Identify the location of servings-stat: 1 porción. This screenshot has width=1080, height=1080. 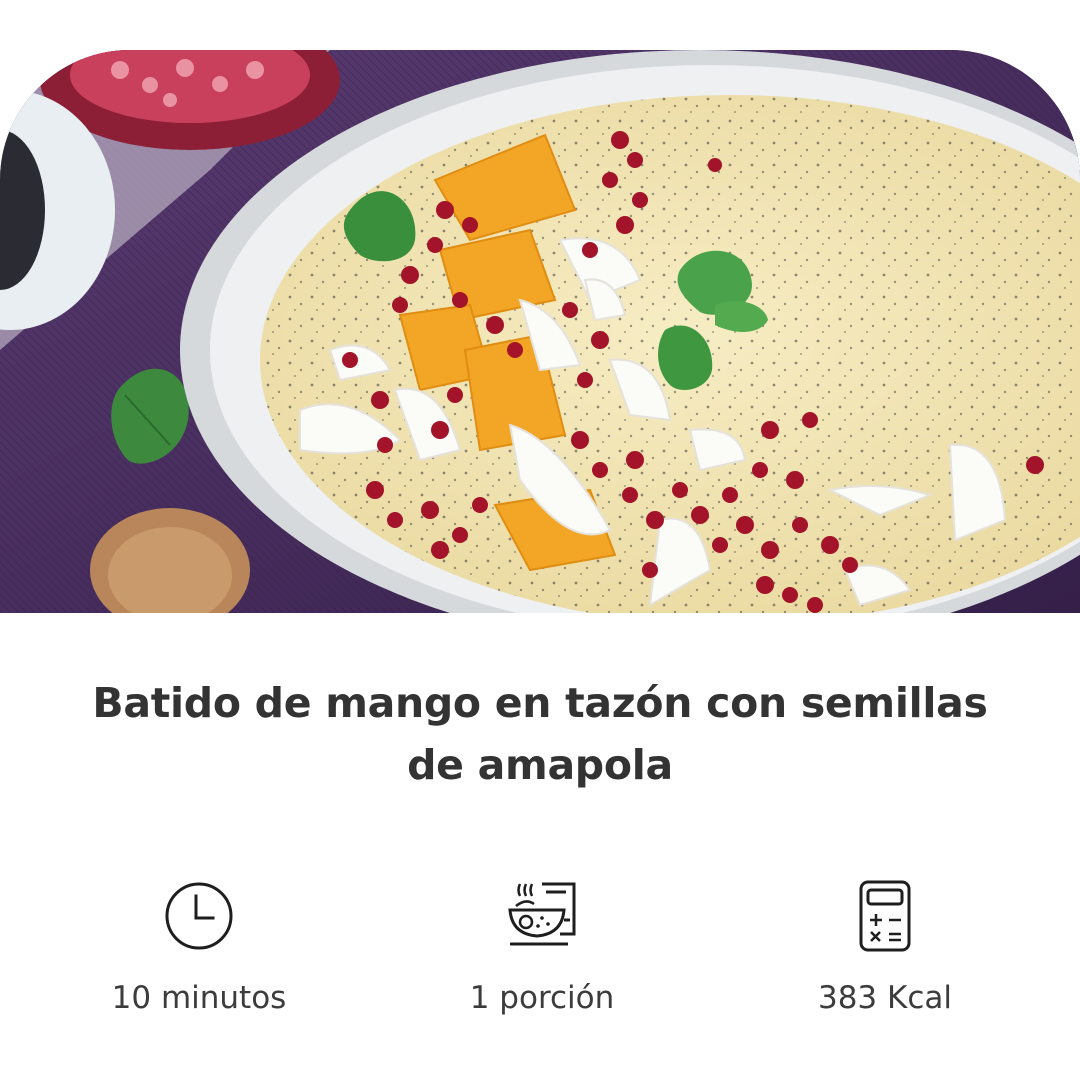
(542, 948).